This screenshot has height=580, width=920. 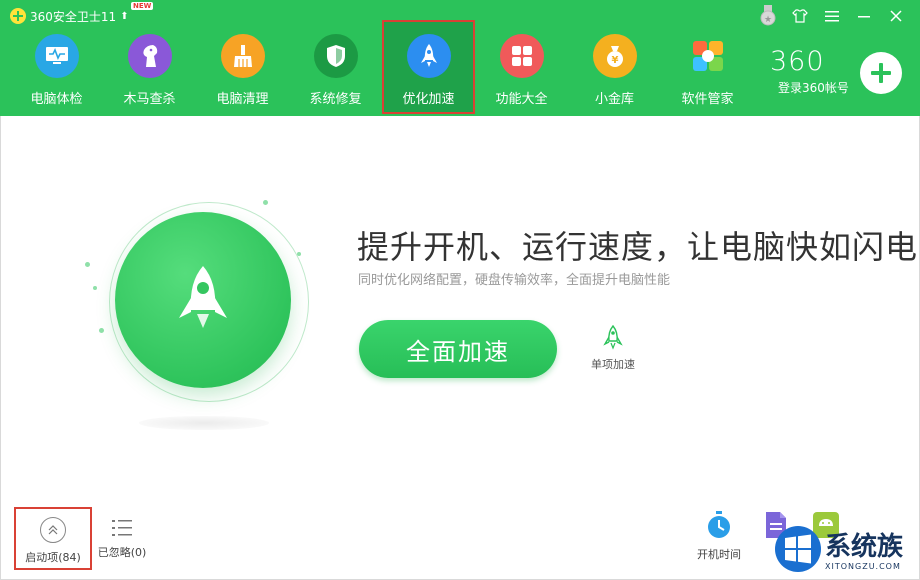 I want to click on nav-label: 软件管家, so click(x=707, y=99).